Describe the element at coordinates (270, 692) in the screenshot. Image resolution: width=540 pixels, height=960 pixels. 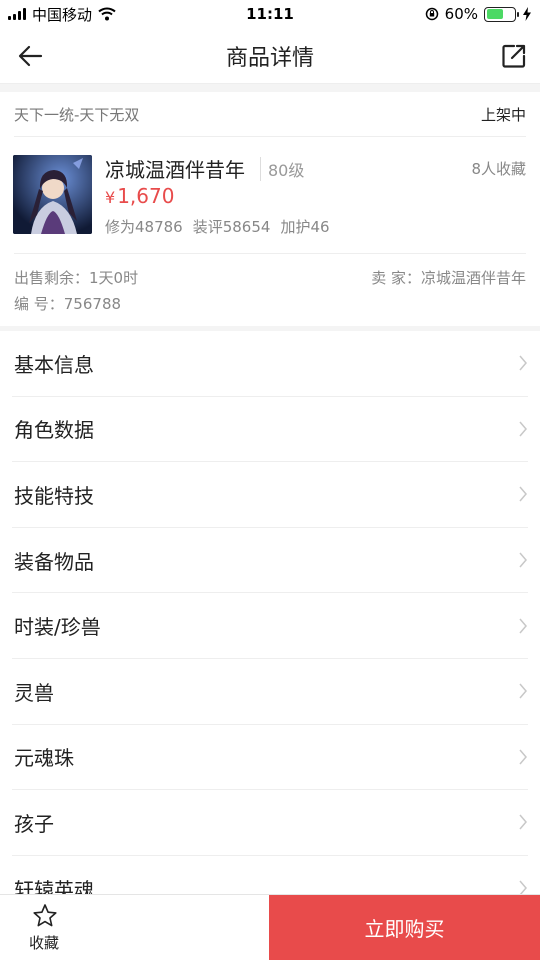
I see `menu-item-spirit-beast: 灵兽` at that location.